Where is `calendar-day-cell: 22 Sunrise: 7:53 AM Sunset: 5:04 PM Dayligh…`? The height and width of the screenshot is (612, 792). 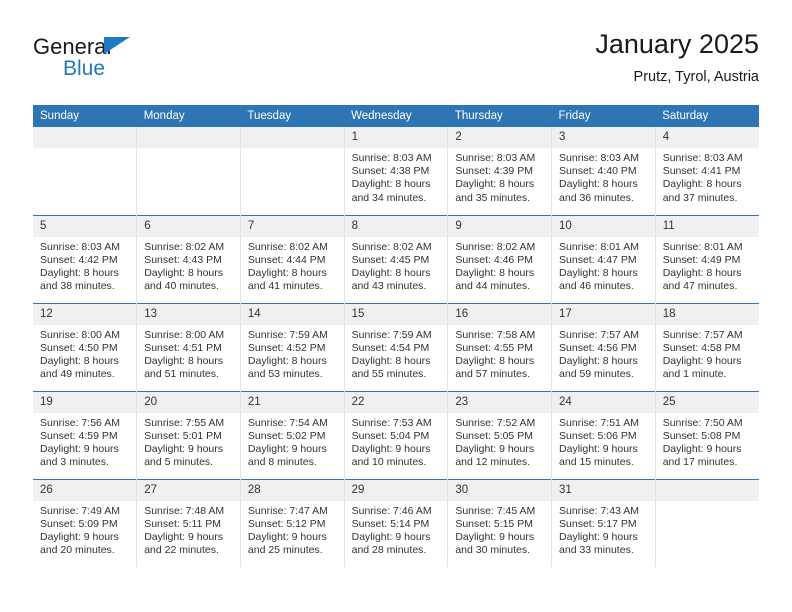 calendar-day-cell: 22 Sunrise: 7:53 AM Sunset: 5:04 PM Dayligh… is located at coordinates (396, 434).